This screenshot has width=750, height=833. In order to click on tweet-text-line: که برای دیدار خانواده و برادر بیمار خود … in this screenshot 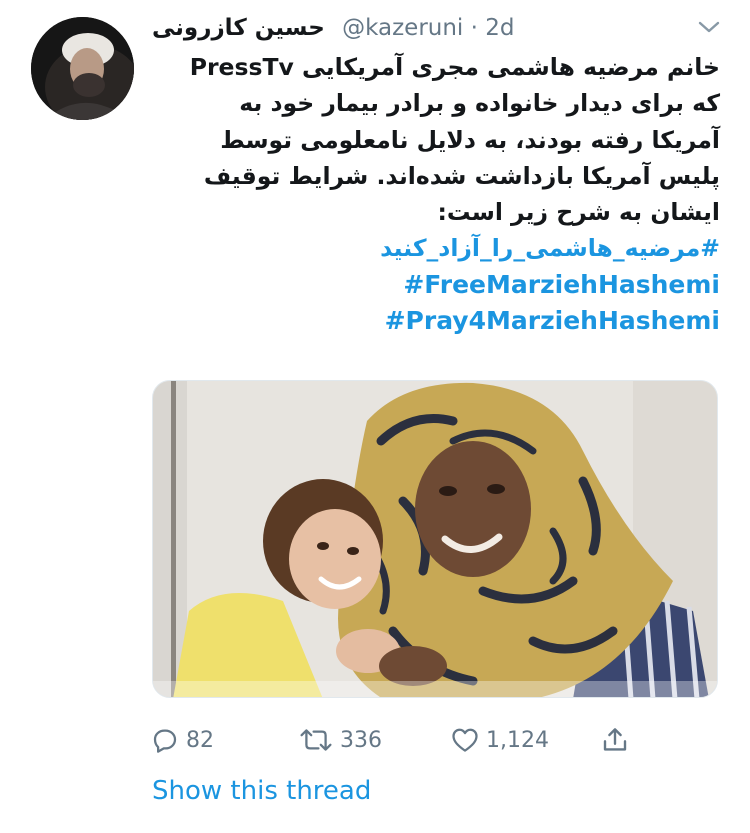, I will do `click(479, 103)`.